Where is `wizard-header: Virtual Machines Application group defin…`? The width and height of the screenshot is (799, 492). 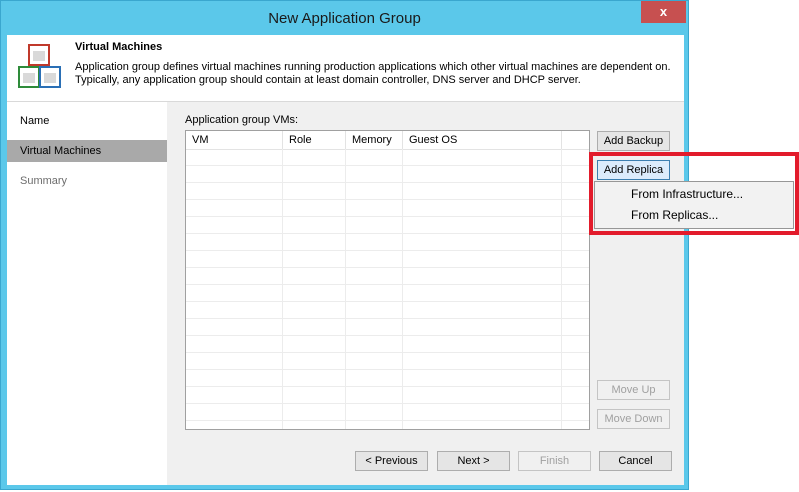 wizard-header: Virtual Machines Application group defin… is located at coordinates (345, 68).